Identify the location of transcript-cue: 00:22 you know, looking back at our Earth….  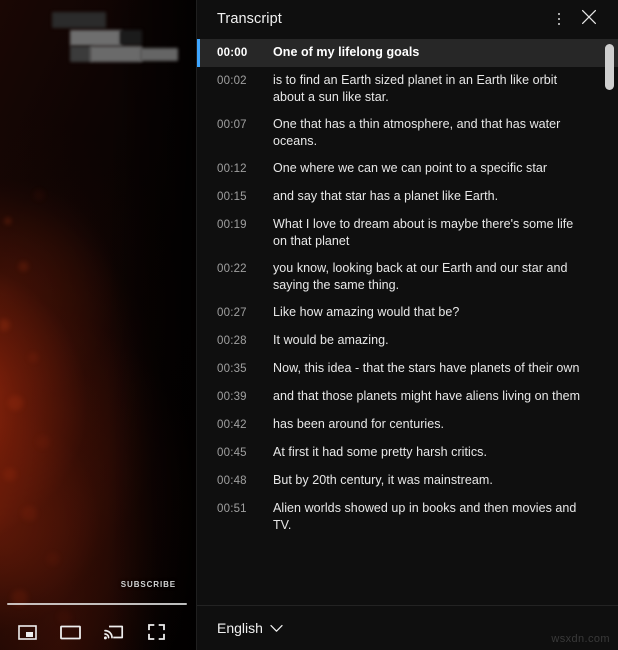
(407, 277).